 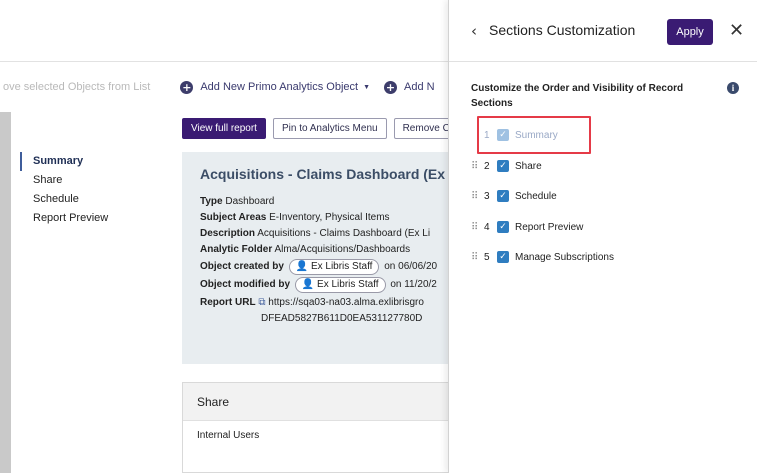 What do you see at coordinates (367, 87) in the screenshot?
I see `caret-down-icon: ▼` at bounding box center [367, 87].